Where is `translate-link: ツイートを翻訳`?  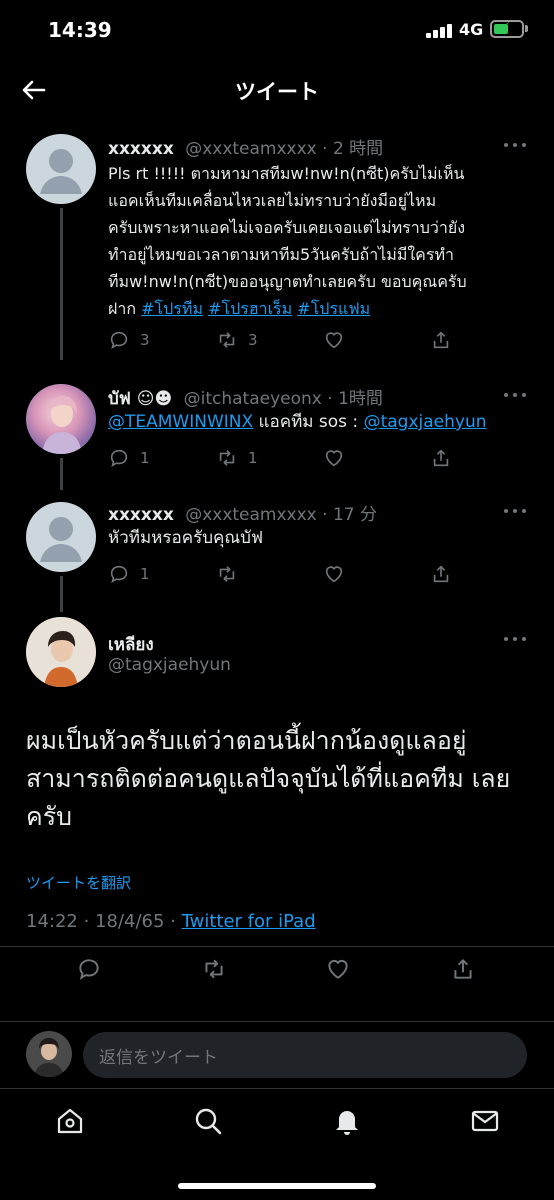
translate-link: ツイートを翻訳 is located at coordinates (78, 882).